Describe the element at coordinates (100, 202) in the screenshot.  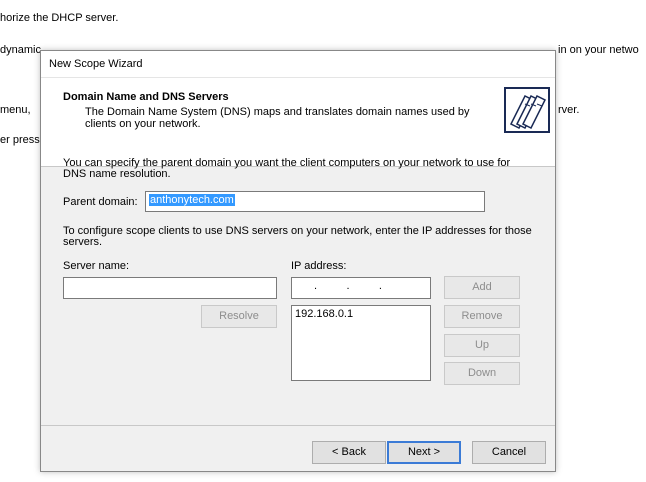
I see `parent-domain-label: Parent domain:` at that location.